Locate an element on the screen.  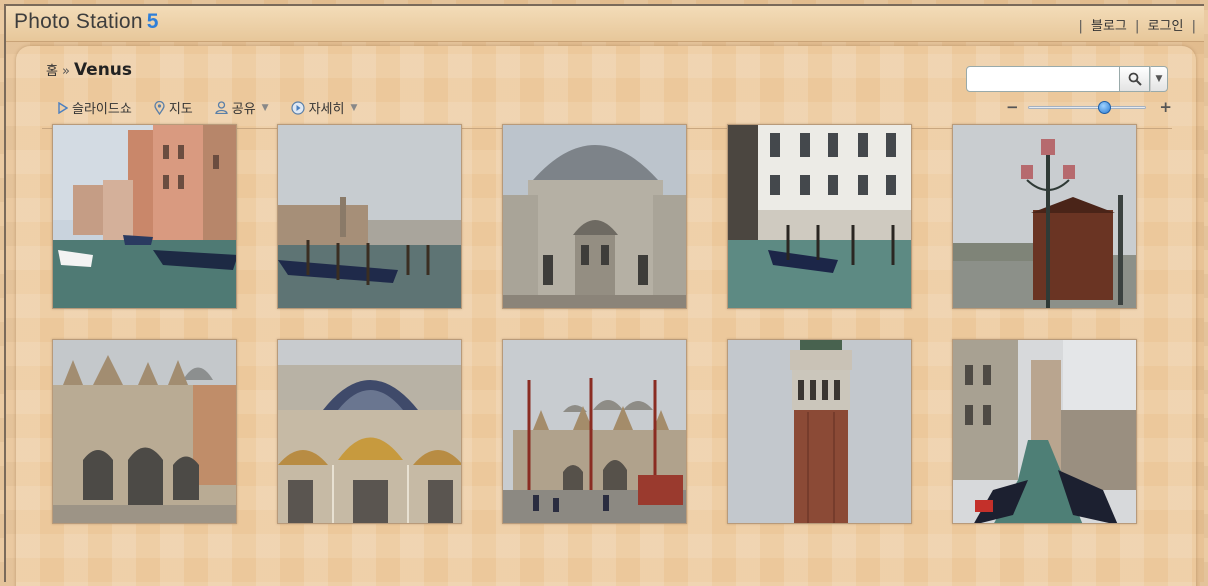
zoom-thumb is located at coordinates (1105, 107).